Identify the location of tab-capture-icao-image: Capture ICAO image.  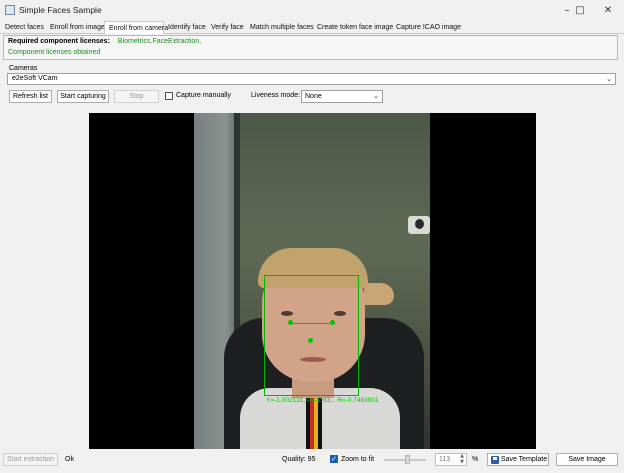
(426, 28).